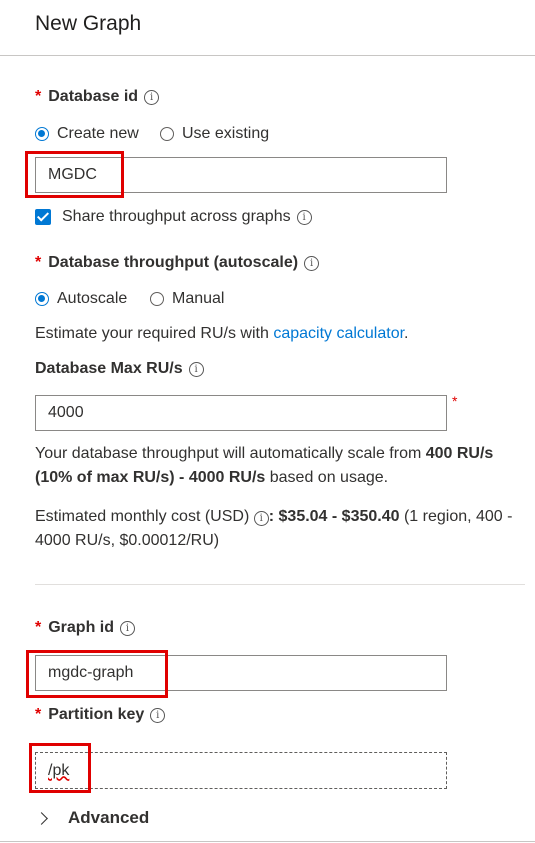  I want to click on advanced-label: Advanced, so click(109, 817).